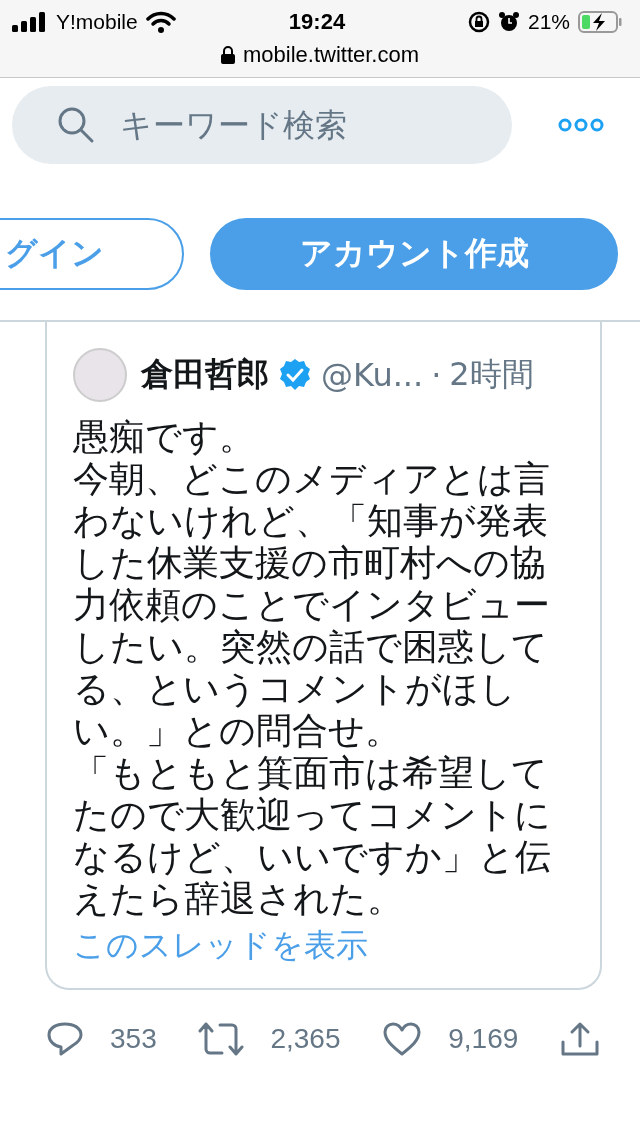 The width and height of the screenshot is (640, 1136). What do you see at coordinates (76, 125) in the screenshot?
I see `search-icon` at bounding box center [76, 125].